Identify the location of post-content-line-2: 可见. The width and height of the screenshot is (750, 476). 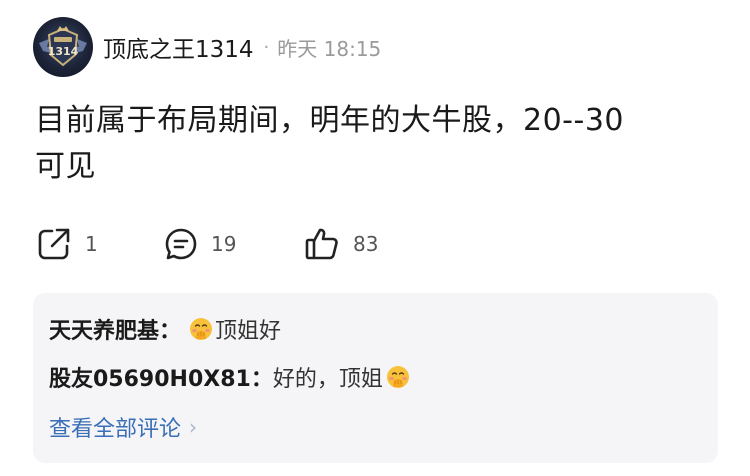
(65, 166).